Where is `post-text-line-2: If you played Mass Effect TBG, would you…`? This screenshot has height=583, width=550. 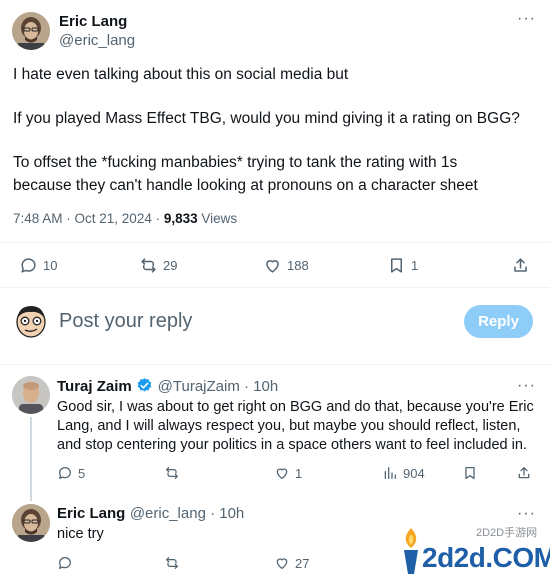 post-text-line-2: If you played Mass Effect TBG, would you… is located at coordinates (266, 118).